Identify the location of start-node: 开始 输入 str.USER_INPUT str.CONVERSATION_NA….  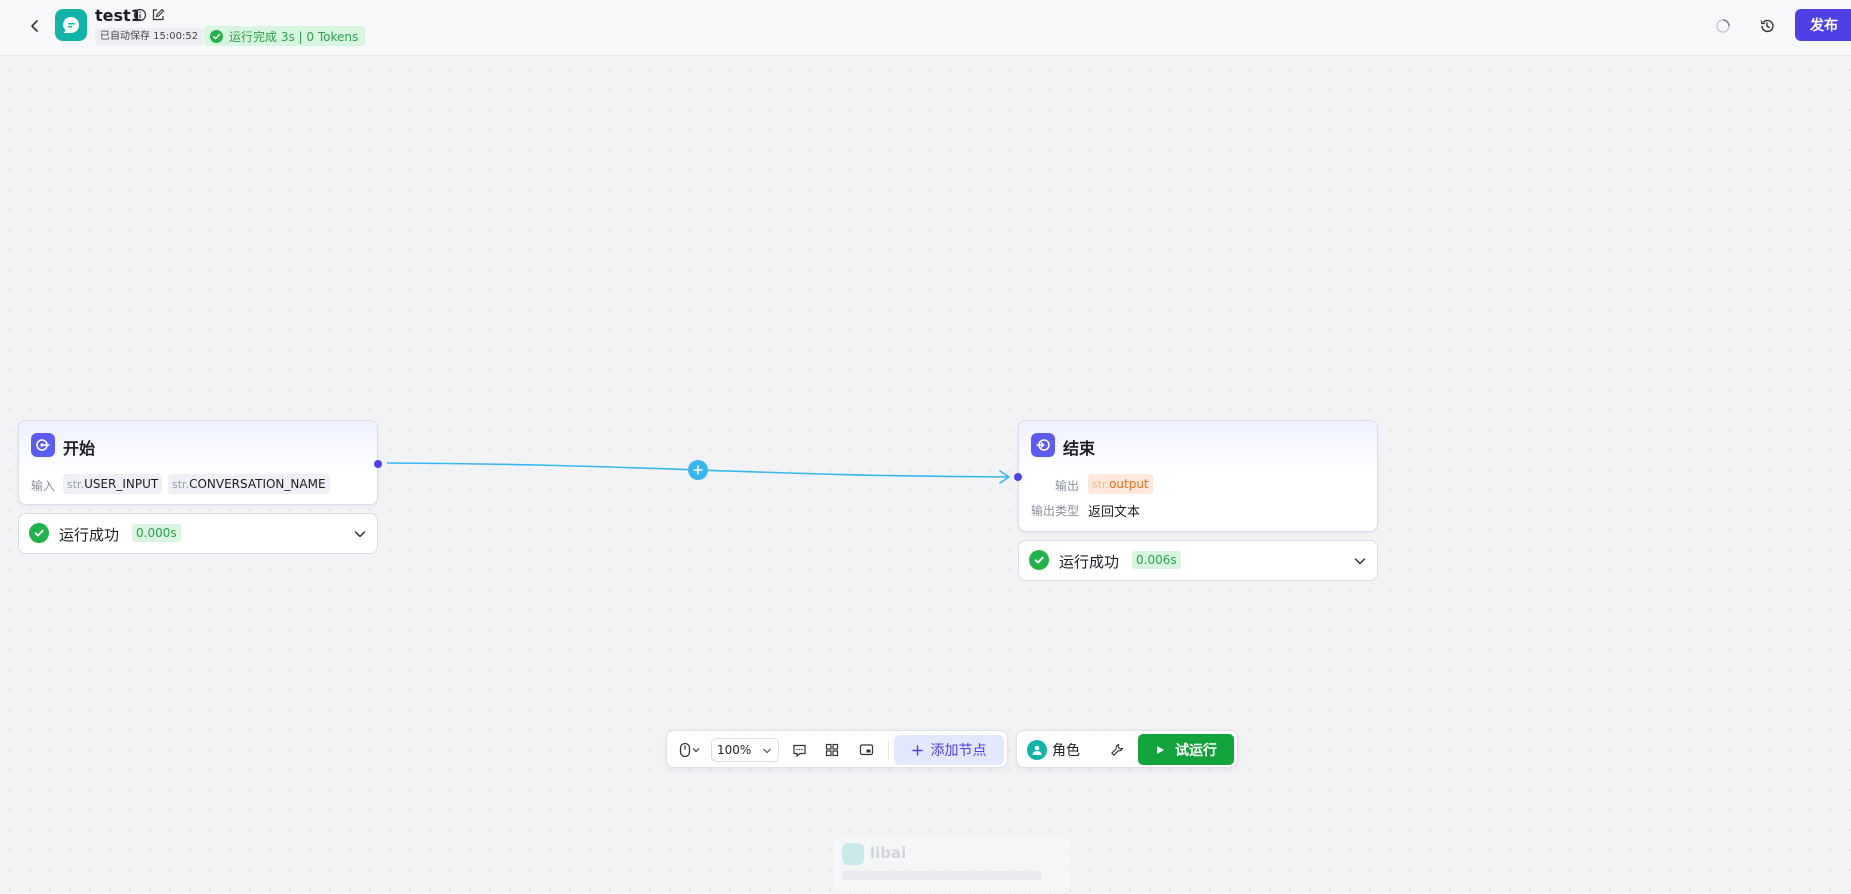
(200, 462).